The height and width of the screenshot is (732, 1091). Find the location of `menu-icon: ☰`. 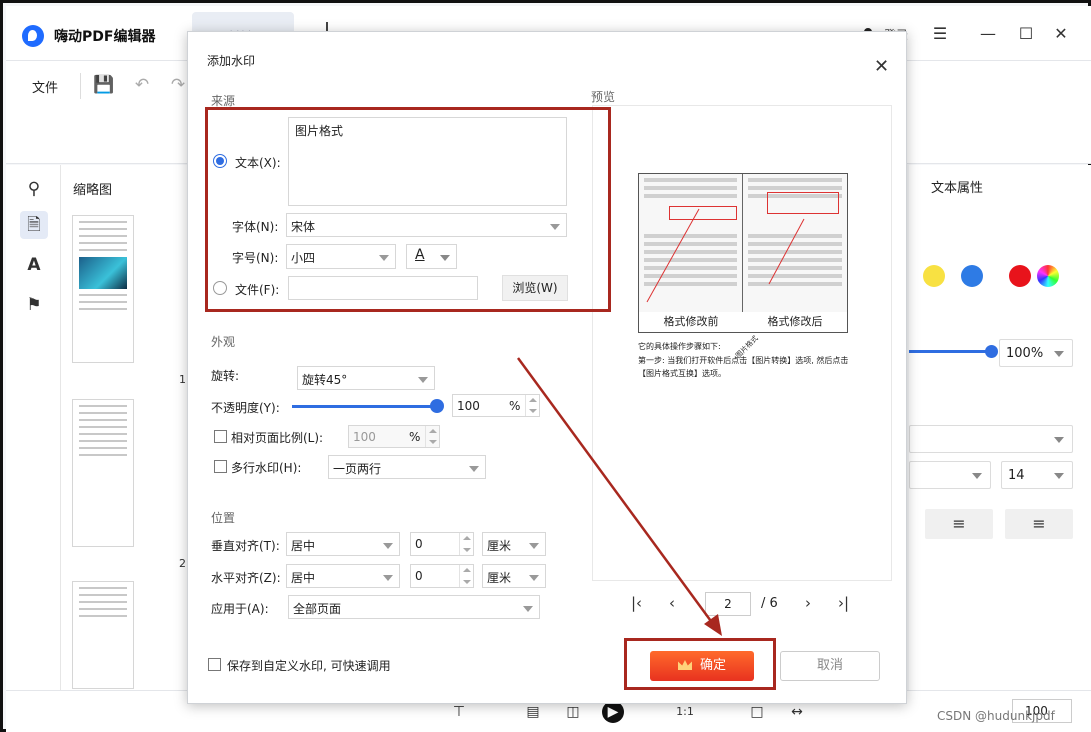

menu-icon: ☰ is located at coordinates (940, 34).